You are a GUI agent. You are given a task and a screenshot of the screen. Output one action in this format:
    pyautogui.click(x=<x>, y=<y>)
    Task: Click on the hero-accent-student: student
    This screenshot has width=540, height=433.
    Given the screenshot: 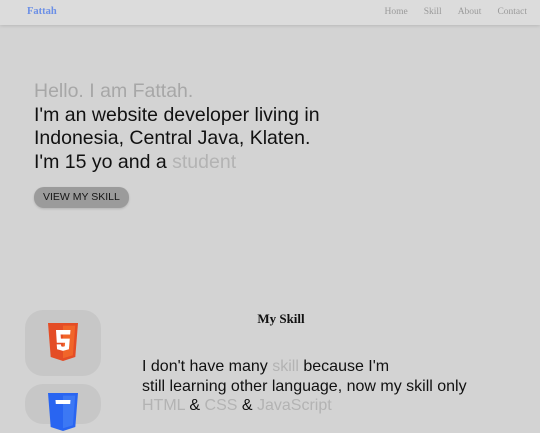 What is the action you would take?
    pyautogui.click(x=204, y=161)
    